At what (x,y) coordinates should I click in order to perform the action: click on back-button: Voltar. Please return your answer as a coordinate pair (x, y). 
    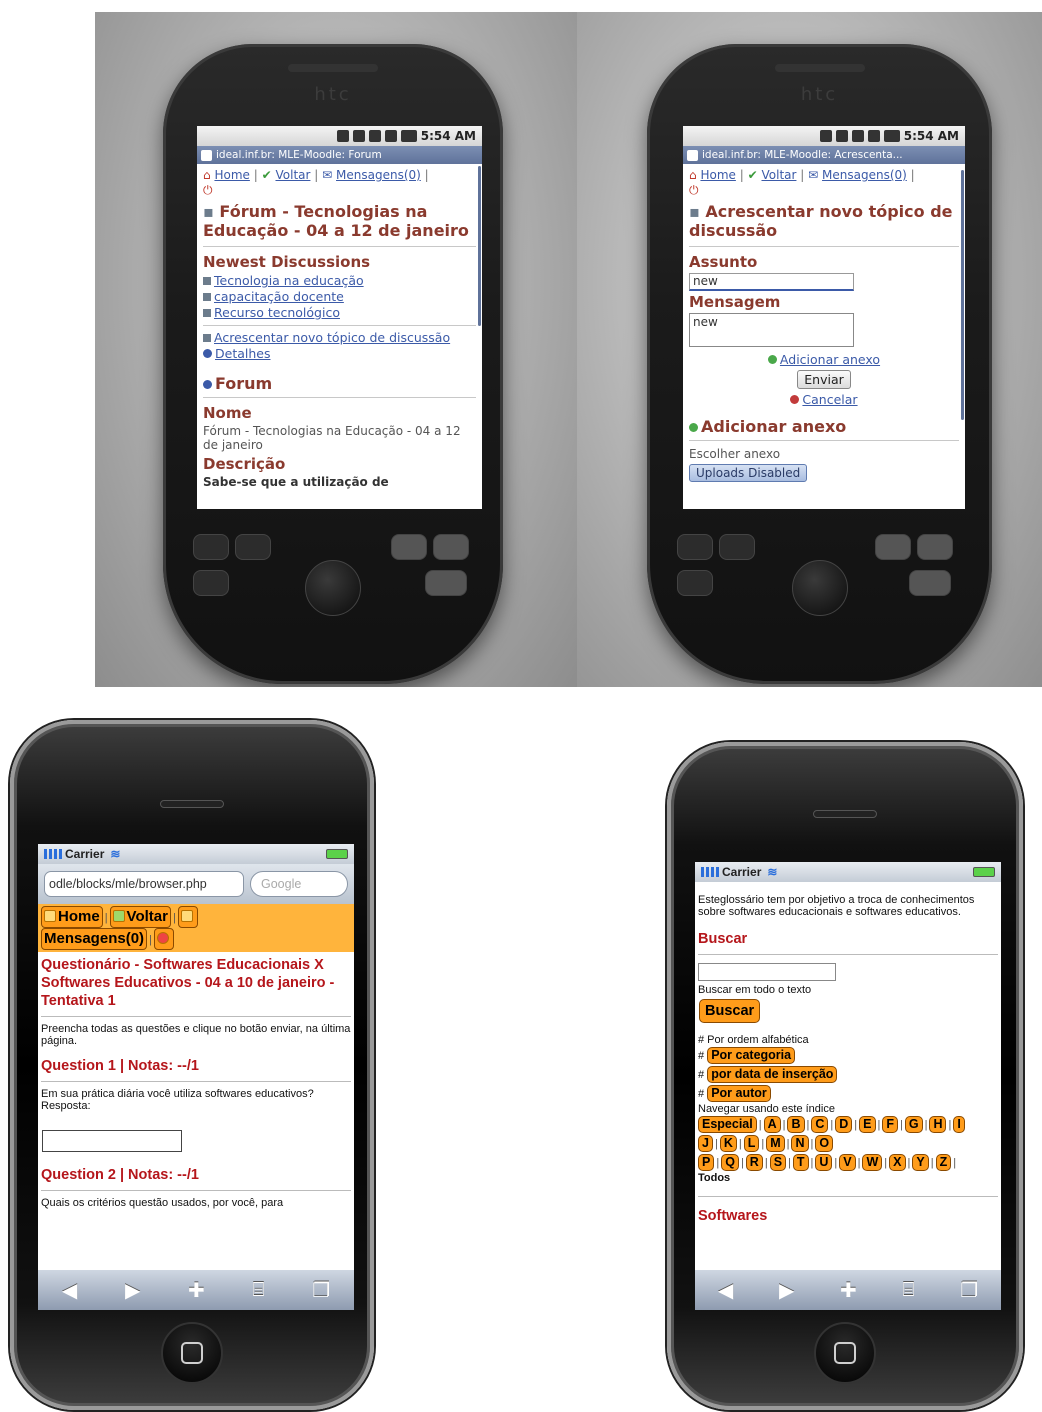
    Looking at the image, I should click on (140, 917).